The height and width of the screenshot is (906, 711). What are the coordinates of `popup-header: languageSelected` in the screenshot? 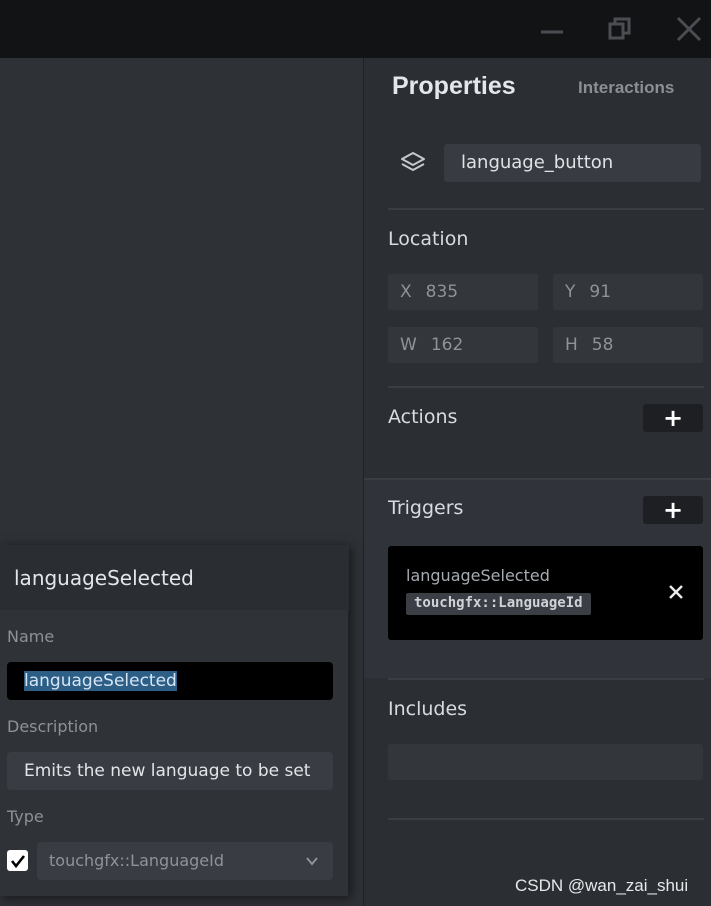 It's located at (174, 577).